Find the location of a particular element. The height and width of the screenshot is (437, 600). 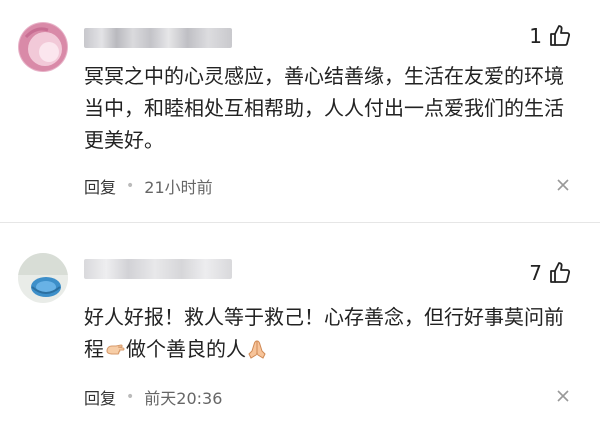

like-count: 7 is located at coordinates (535, 273).